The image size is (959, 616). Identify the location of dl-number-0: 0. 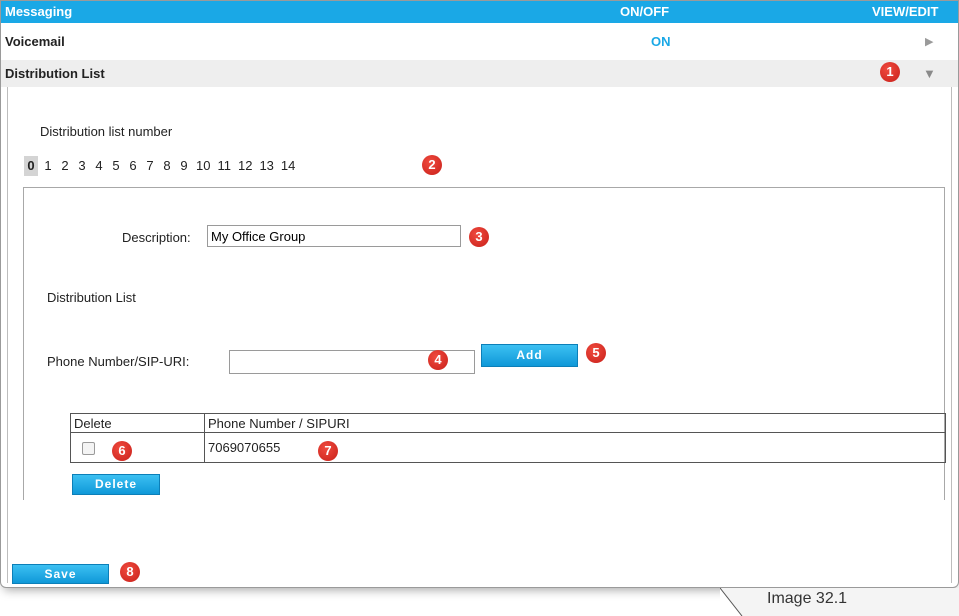
(31, 166).